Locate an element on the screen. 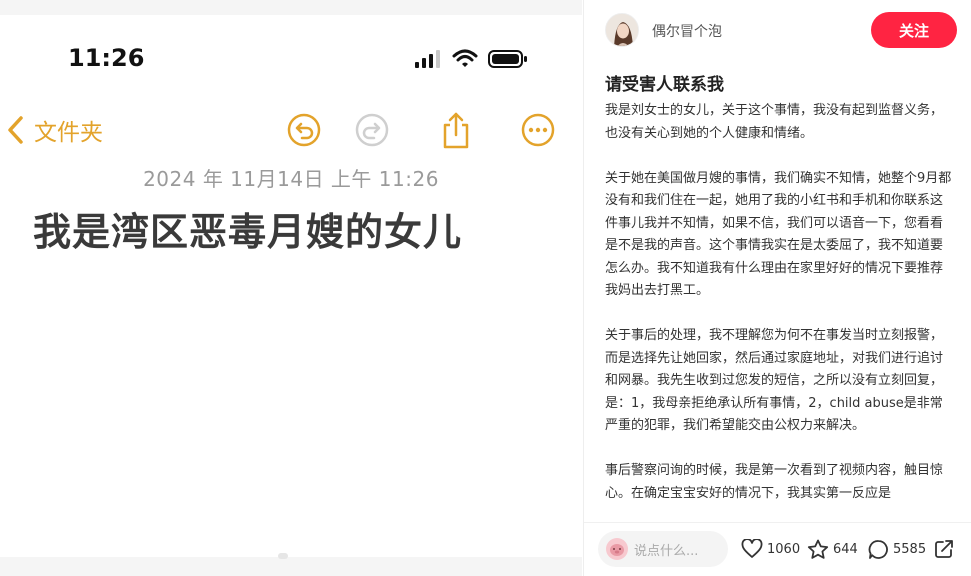 This screenshot has height=576, width=971. undo-icon is located at coordinates (304, 130).